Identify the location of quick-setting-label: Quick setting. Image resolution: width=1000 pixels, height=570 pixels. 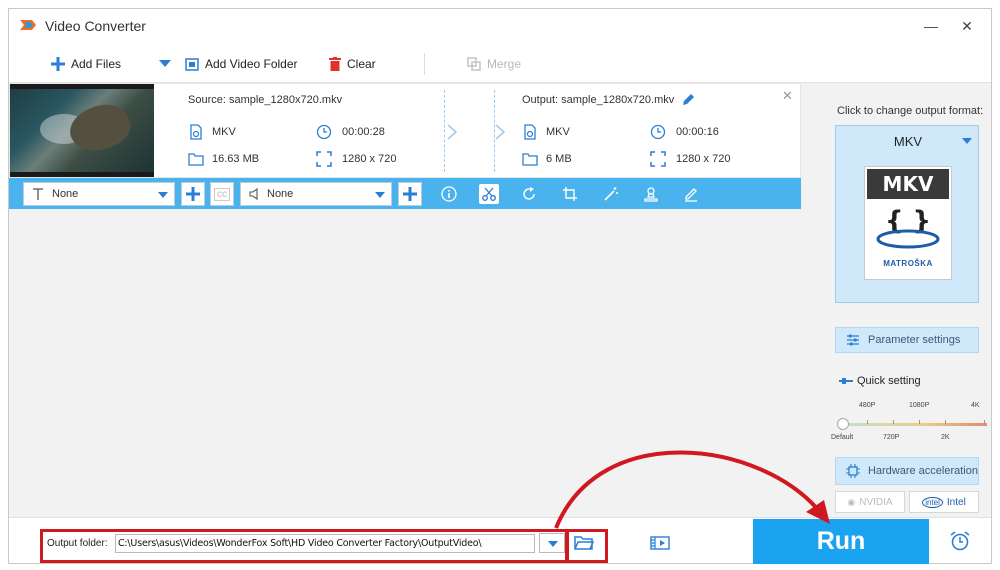
(889, 381).